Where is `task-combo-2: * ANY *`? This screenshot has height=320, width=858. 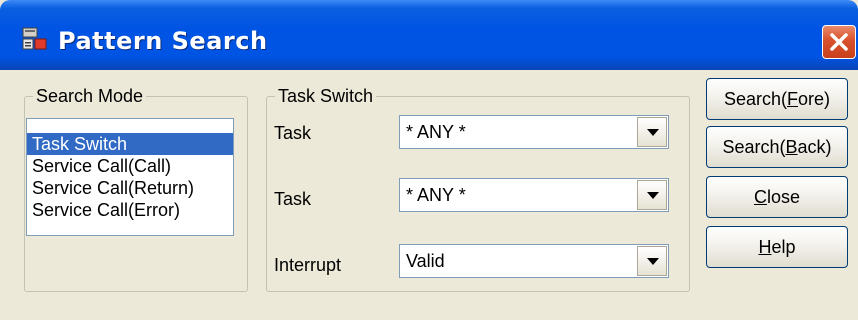
task-combo-2: * ANY * is located at coordinates (534, 195).